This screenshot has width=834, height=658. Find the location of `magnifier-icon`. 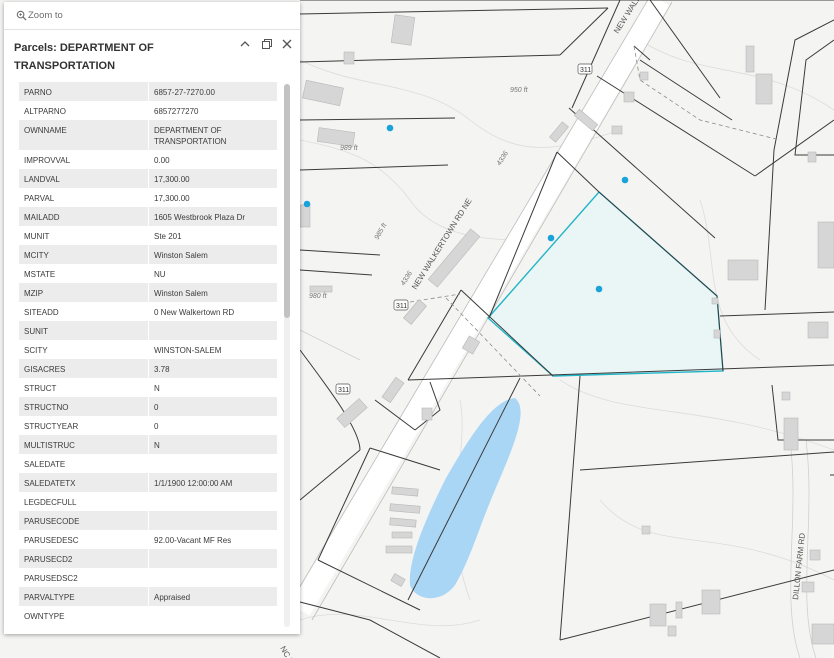

magnifier-icon is located at coordinates (21, 15).